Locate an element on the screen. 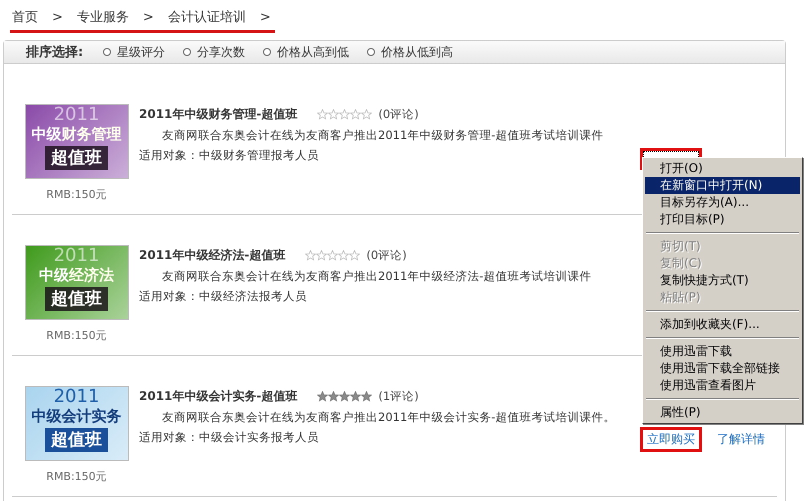 The image size is (806, 501). menu-item: 使用迅雷查看图片 is located at coordinates (722, 385).